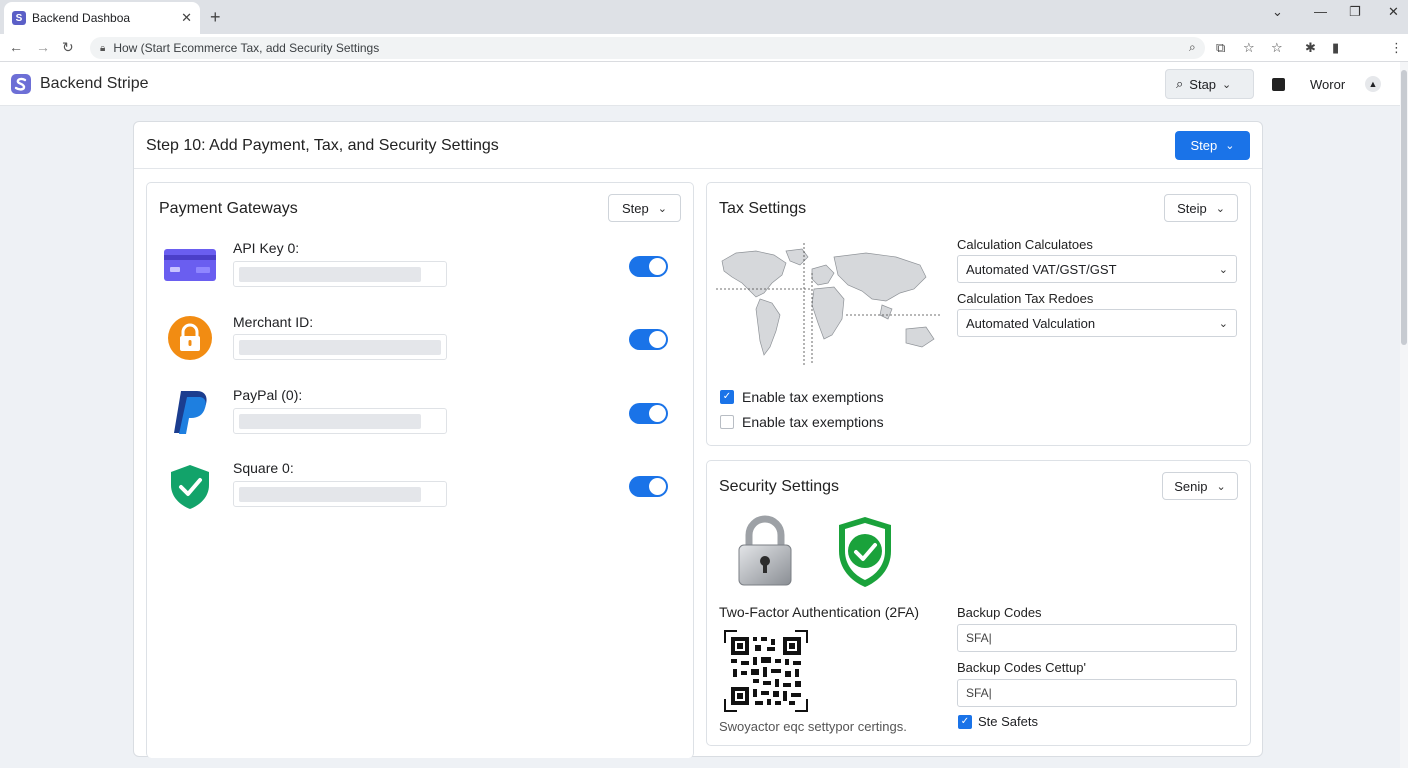 The width and height of the screenshot is (1408, 768). What do you see at coordinates (340, 421) in the screenshot?
I see `paypal-field` at bounding box center [340, 421].